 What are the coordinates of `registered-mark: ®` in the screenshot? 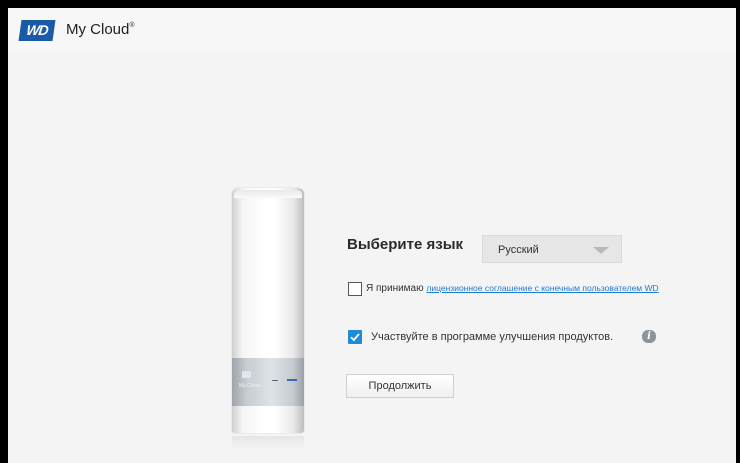 It's located at (132, 25).